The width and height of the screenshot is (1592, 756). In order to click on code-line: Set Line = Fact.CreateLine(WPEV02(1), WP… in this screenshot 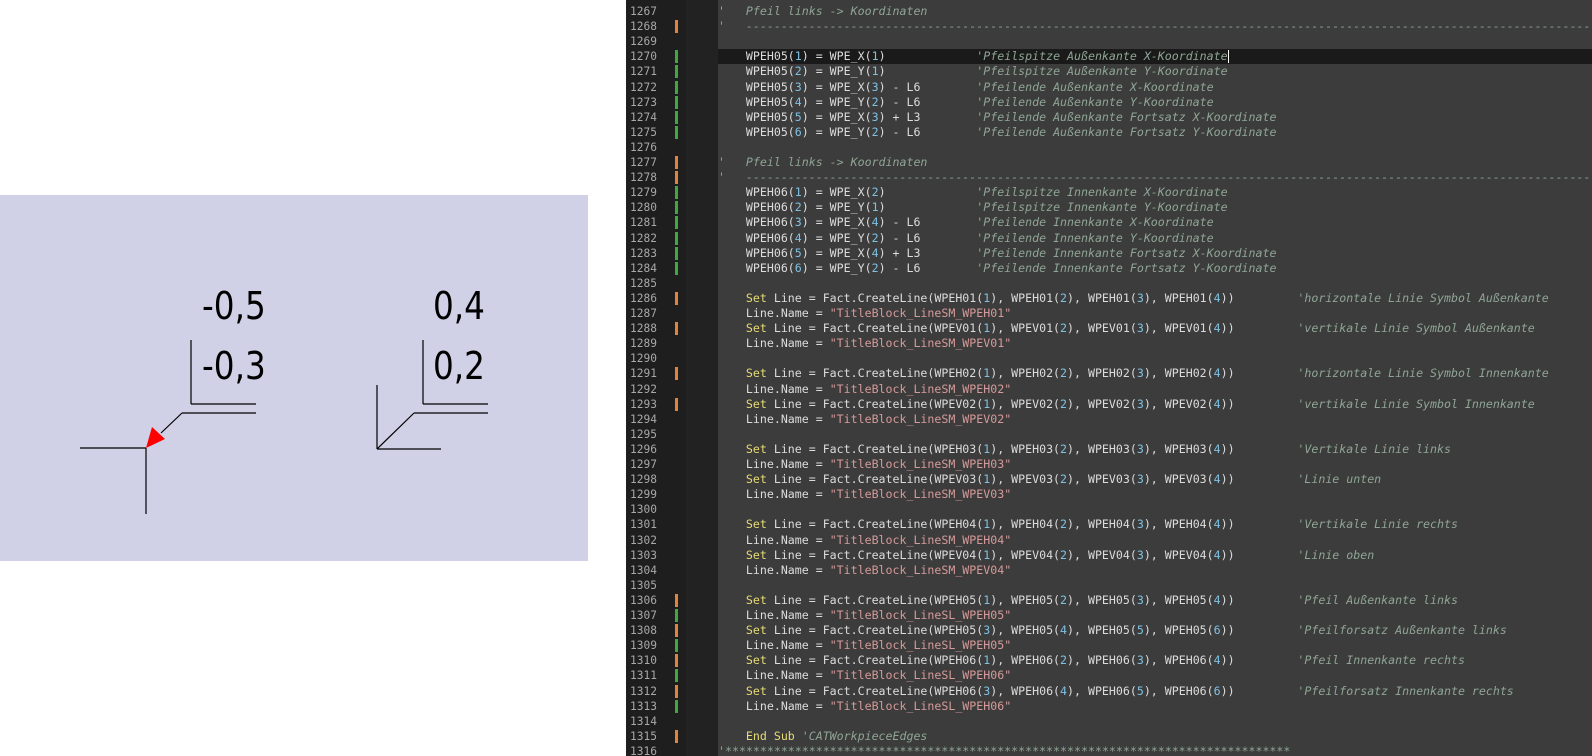, I will do `click(1155, 404)`.